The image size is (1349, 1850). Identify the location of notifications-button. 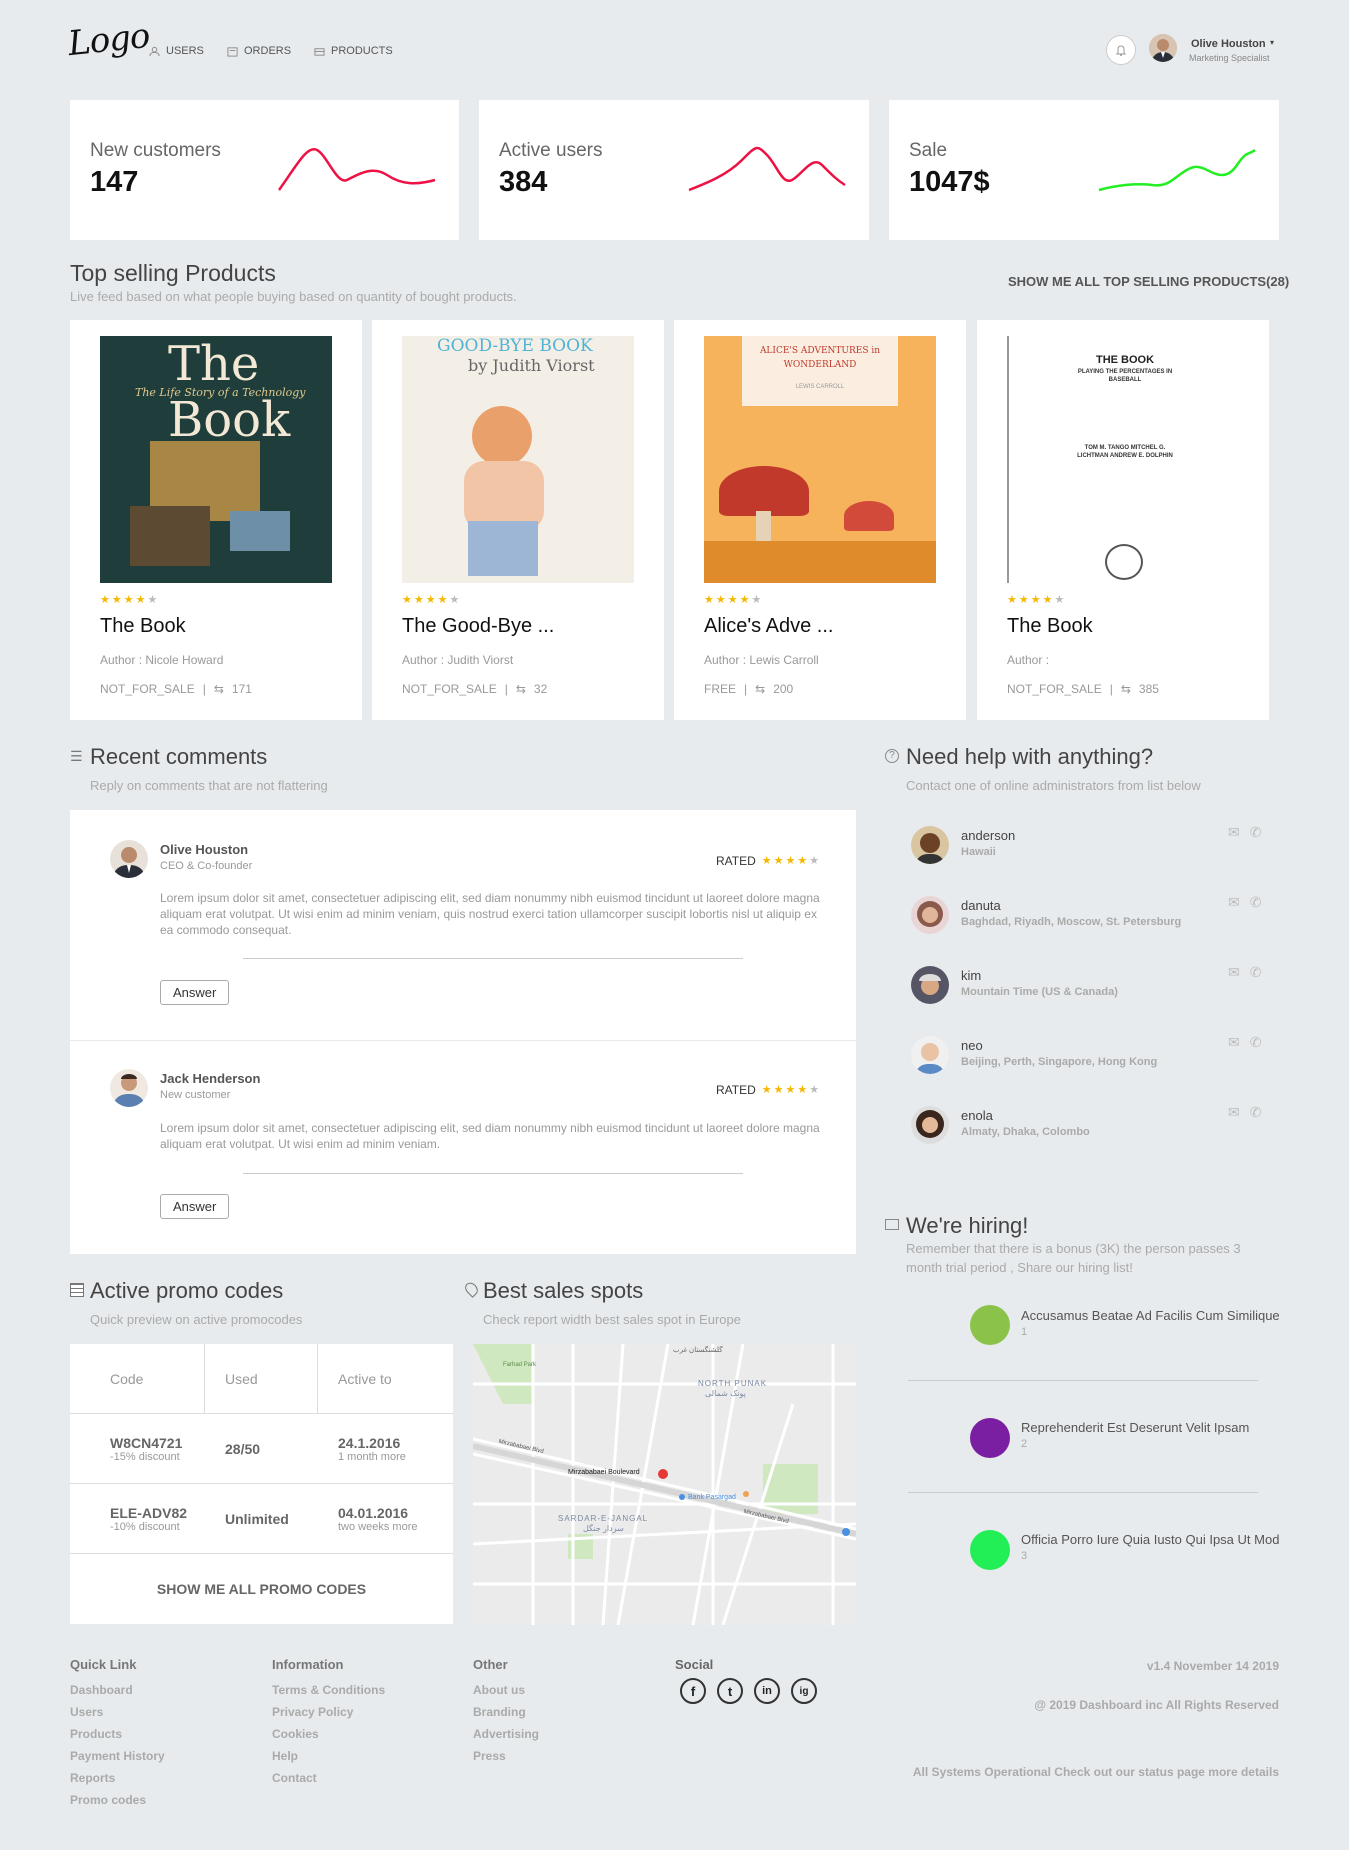
(1121, 50).